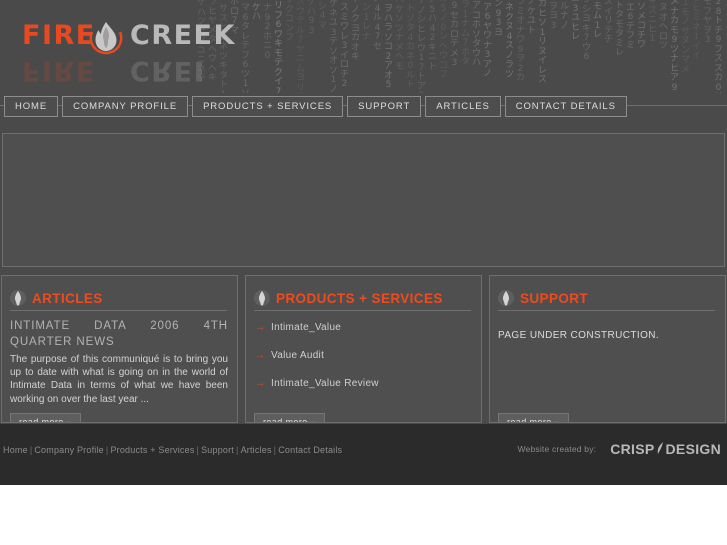 Image resolution: width=727 pixels, height=545 pixels. Describe the element at coordinates (463, 106) in the screenshot. I see `nav-item-articles: ARTICLES` at that location.